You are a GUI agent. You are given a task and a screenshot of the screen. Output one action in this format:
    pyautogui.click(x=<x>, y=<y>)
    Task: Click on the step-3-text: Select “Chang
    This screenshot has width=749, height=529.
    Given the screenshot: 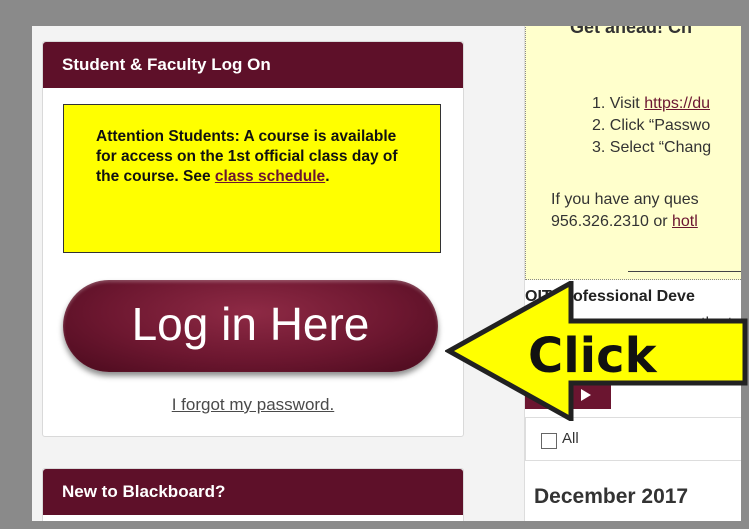 What is the action you would take?
    pyautogui.click(x=660, y=147)
    